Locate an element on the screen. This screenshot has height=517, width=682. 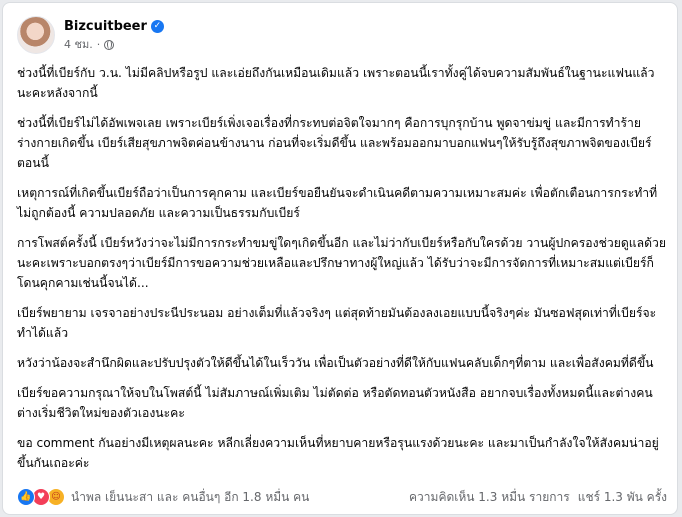
author-meta: Bizcuitbeer ✓ 4 ชม. · is located at coordinates (114, 35).